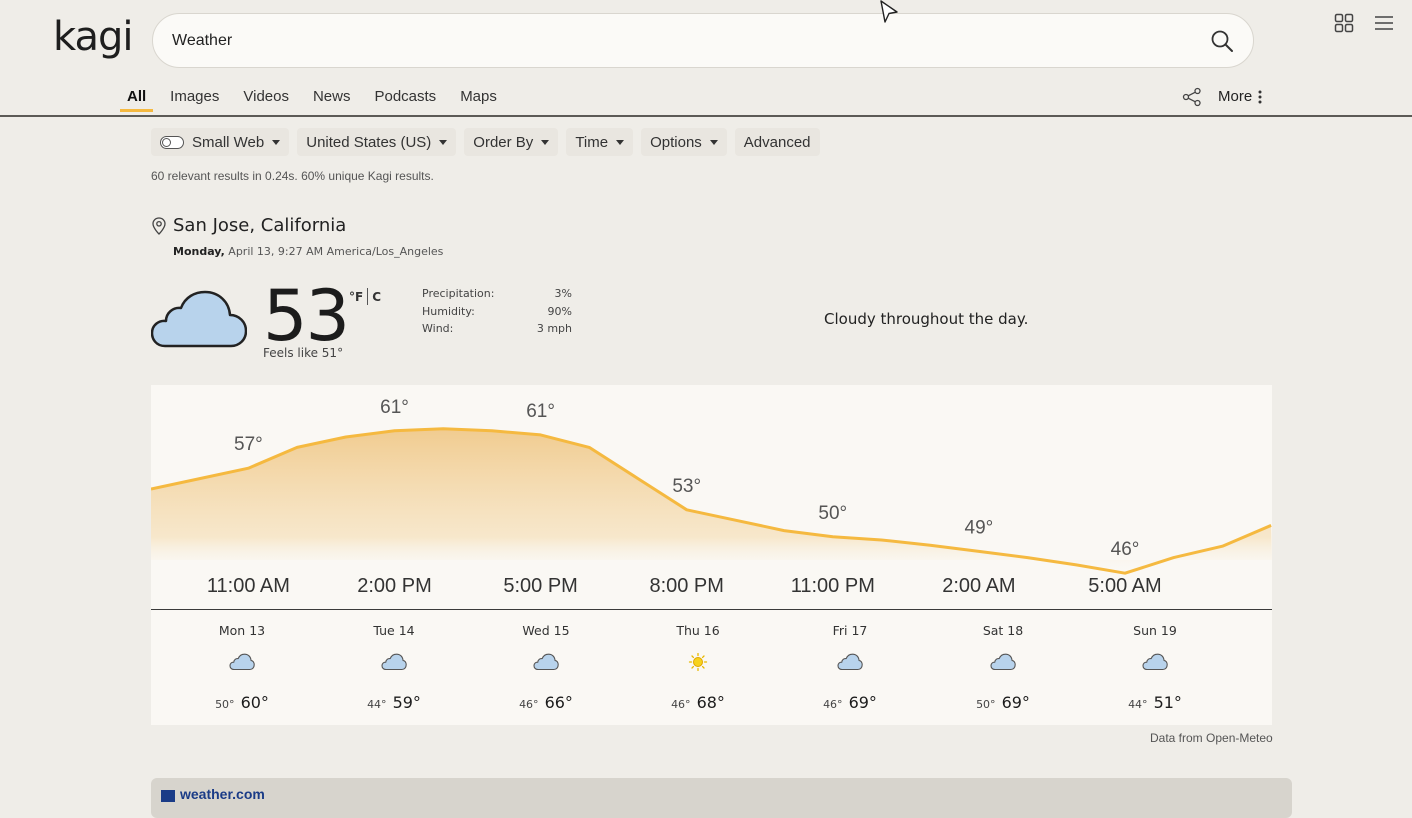 This screenshot has height=818, width=1412. I want to click on hourly-temp-label: 49°, so click(979, 527).